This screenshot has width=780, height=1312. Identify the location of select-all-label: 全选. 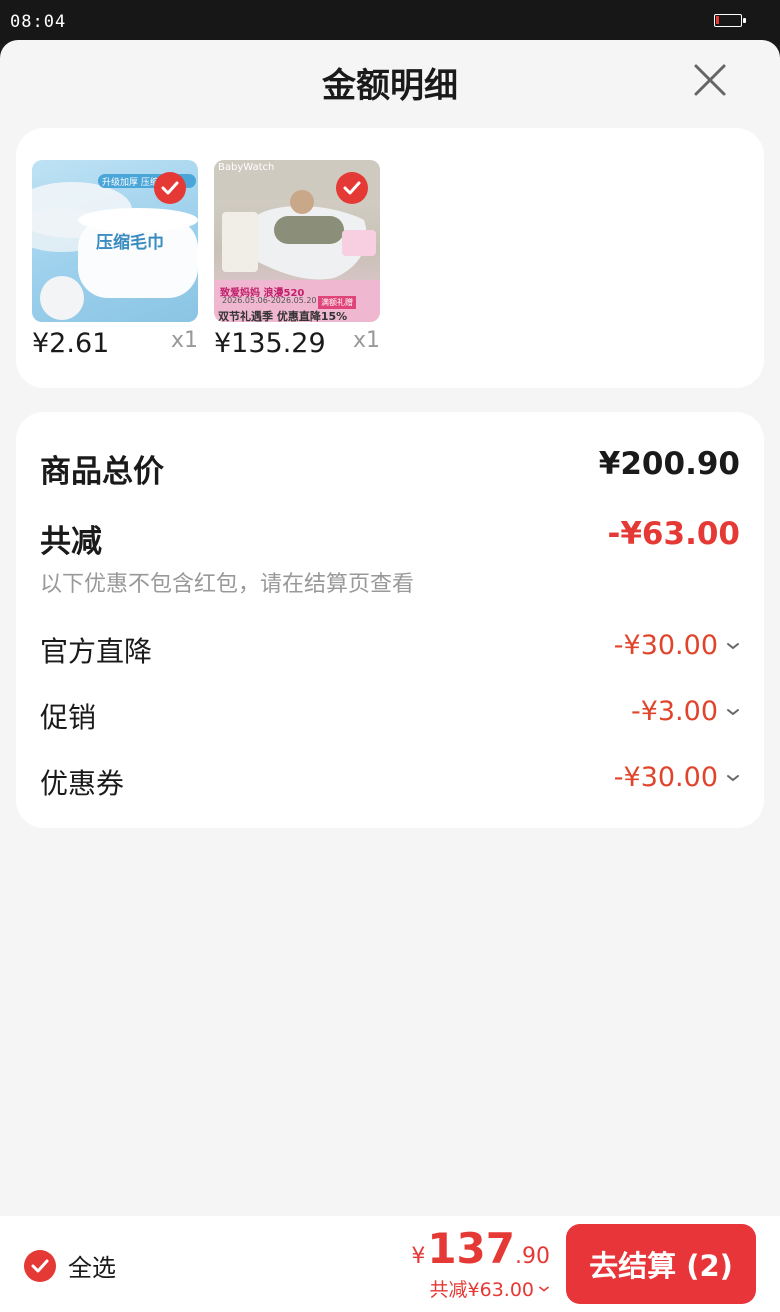
(92, 1268).